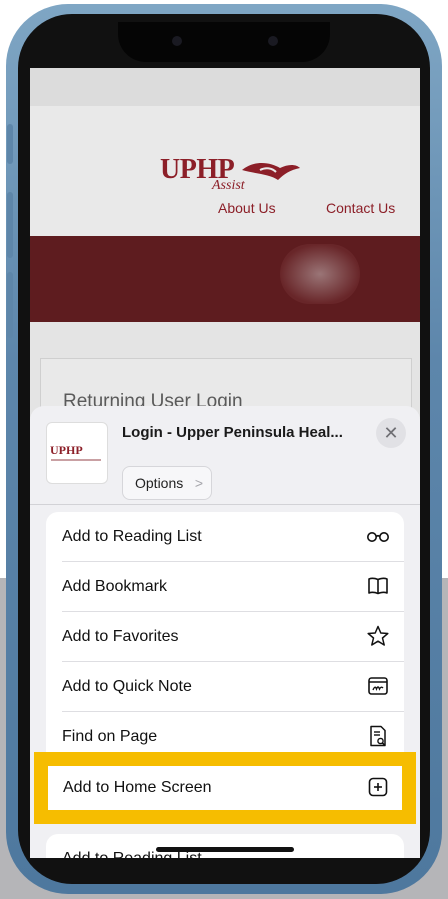  Describe the element at coordinates (225, 504) in the screenshot. I see `sheet-divider` at that location.